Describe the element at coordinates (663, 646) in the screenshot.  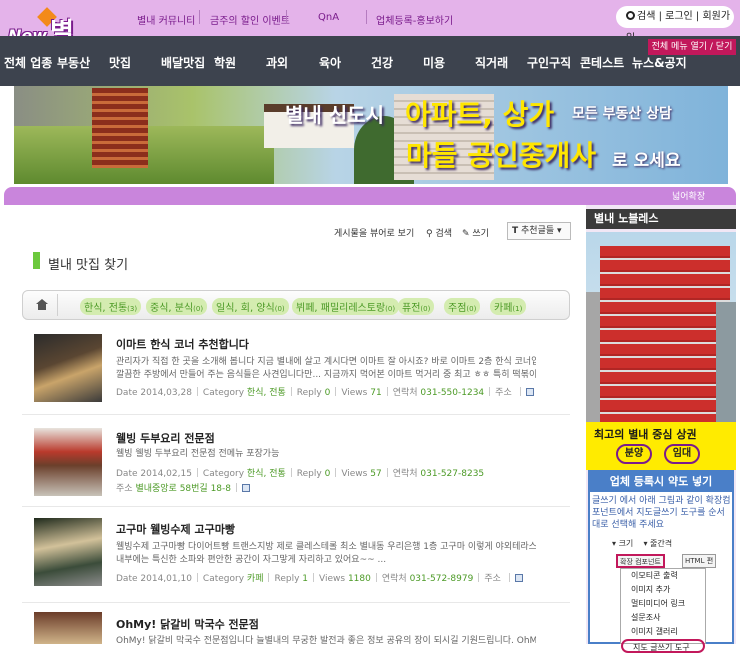
I see `menu-item-map-tool: 지도 글쓰기 도구` at that location.